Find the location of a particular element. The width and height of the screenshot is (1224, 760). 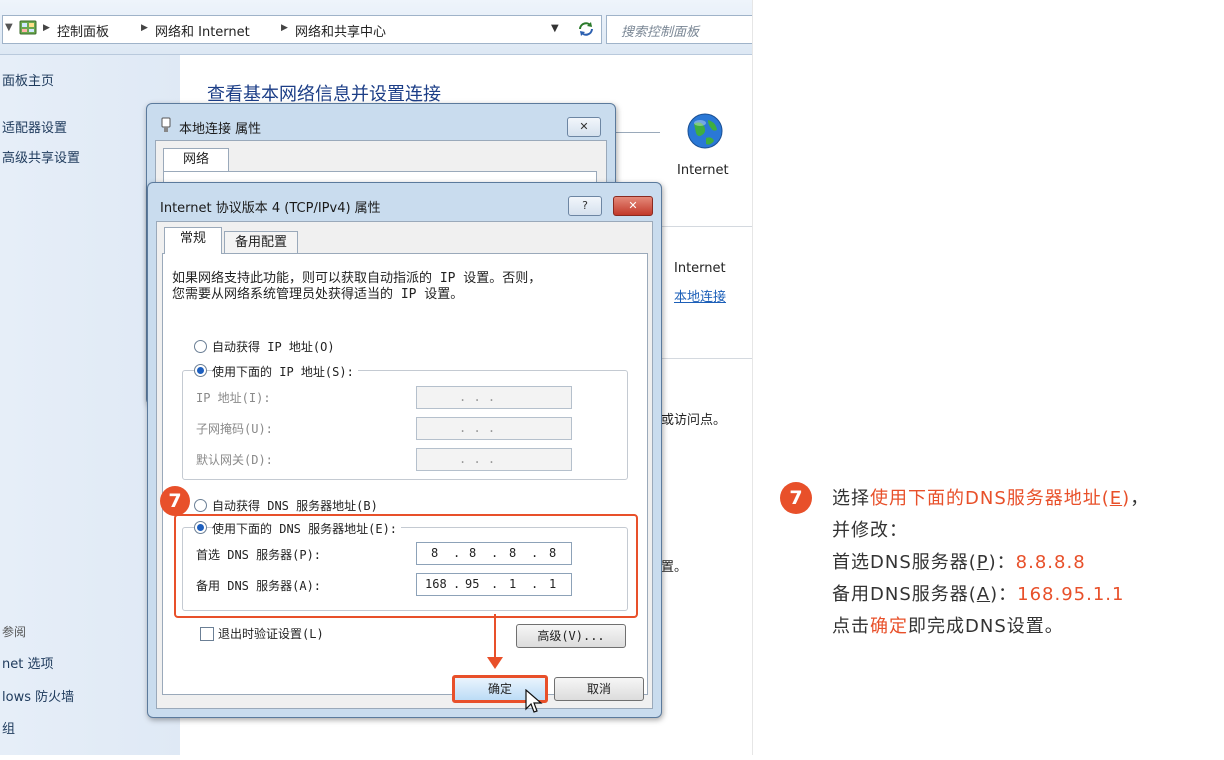

instruction-highlight: 确定 is located at coordinates (889, 626).